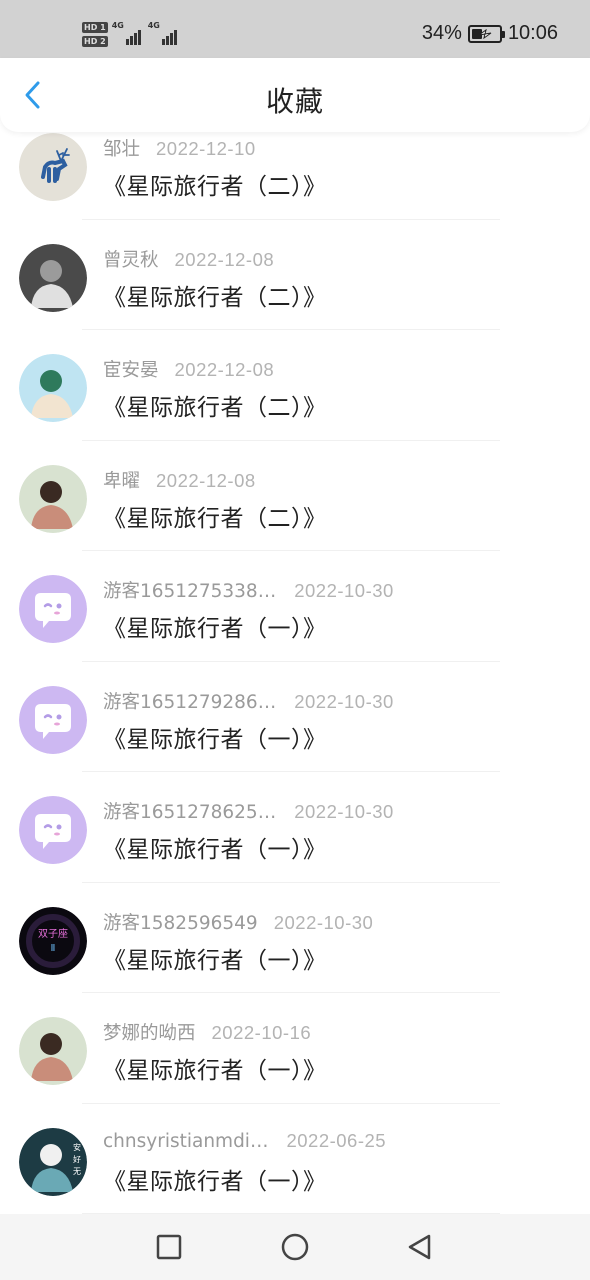  Describe the element at coordinates (532, 33) in the screenshot. I see `clock: 10:06` at that location.